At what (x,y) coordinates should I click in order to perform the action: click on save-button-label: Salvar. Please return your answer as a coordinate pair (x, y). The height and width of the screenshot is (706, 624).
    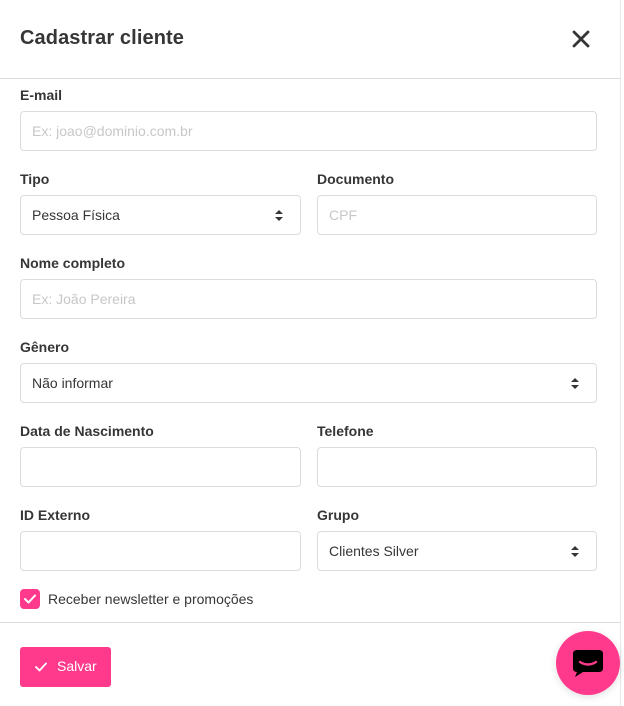
    Looking at the image, I should click on (77, 666).